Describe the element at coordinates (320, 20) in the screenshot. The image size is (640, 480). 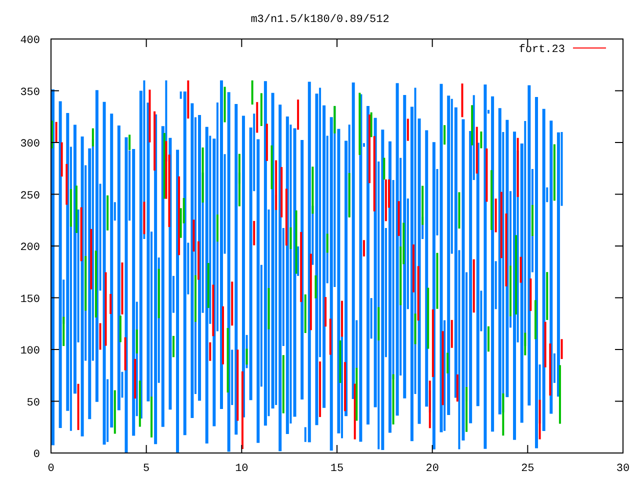
I see `chart-title: m3/n1.5/k180/0.89/512` at that location.